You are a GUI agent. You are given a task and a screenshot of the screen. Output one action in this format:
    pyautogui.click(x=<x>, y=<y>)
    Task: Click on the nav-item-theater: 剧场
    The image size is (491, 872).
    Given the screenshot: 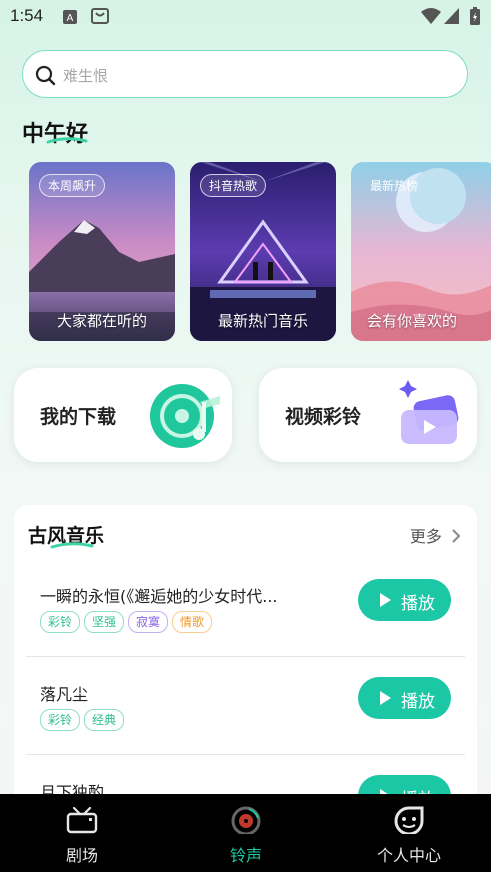 What is the action you would take?
    pyautogui.click(x=82, y=833)
    